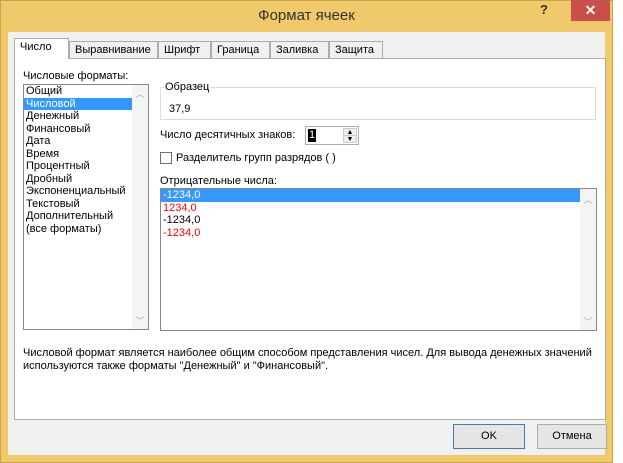 The image size is (623, 463). Describe the element at coordinates (180, 109) in the screenshot. I see `sample-value: 37,9` at that location.